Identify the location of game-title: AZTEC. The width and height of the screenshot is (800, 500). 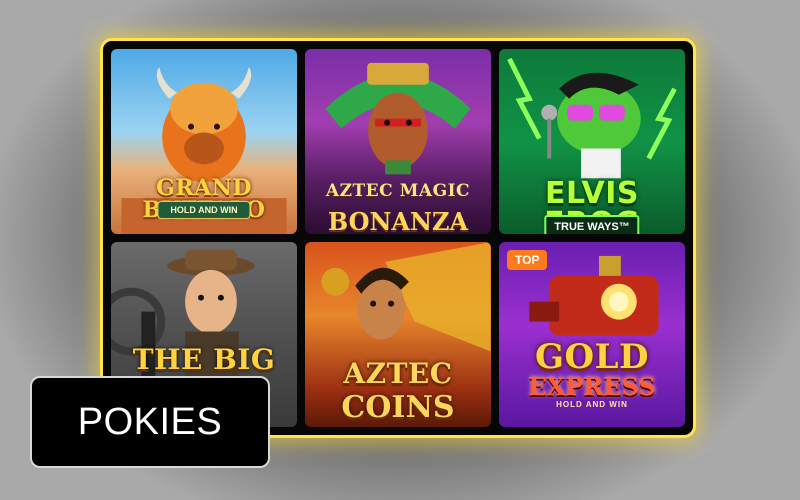
(398, 373).